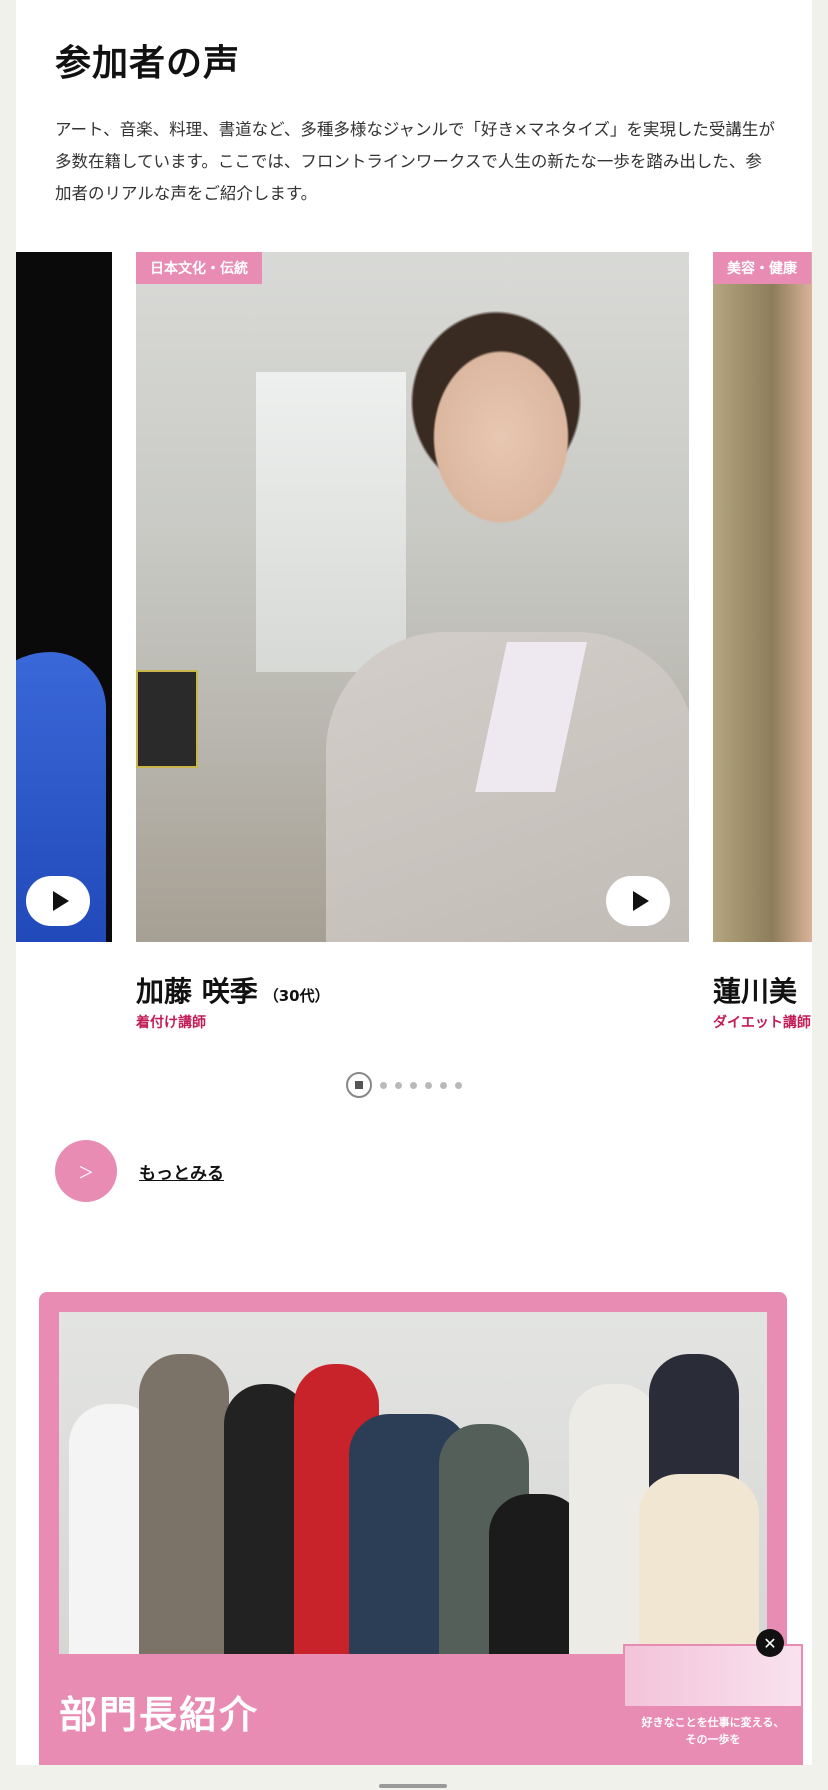 The image size is (828, 1790). I want to click on category-tag: 日本文化・伝統, so click(199, 268).